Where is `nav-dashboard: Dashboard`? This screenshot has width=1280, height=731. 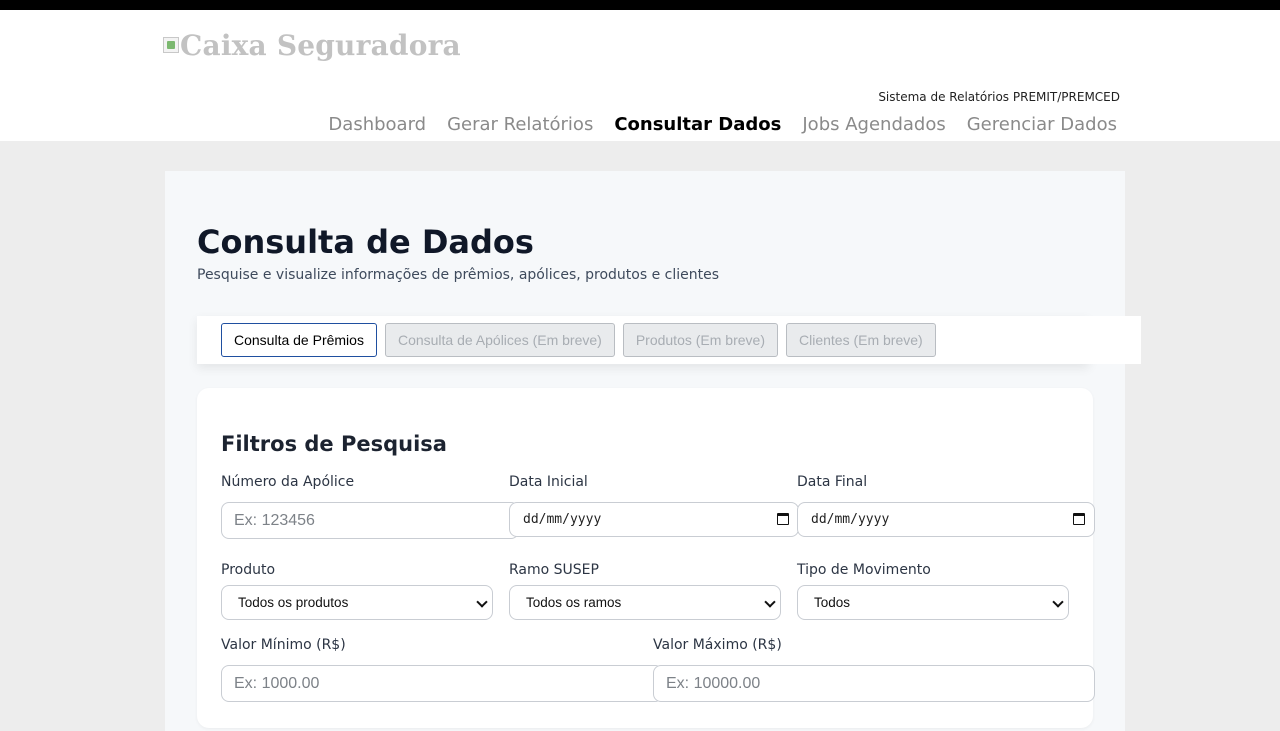 nav-dashboard: Dashboard is located at coordinates (377, 124).